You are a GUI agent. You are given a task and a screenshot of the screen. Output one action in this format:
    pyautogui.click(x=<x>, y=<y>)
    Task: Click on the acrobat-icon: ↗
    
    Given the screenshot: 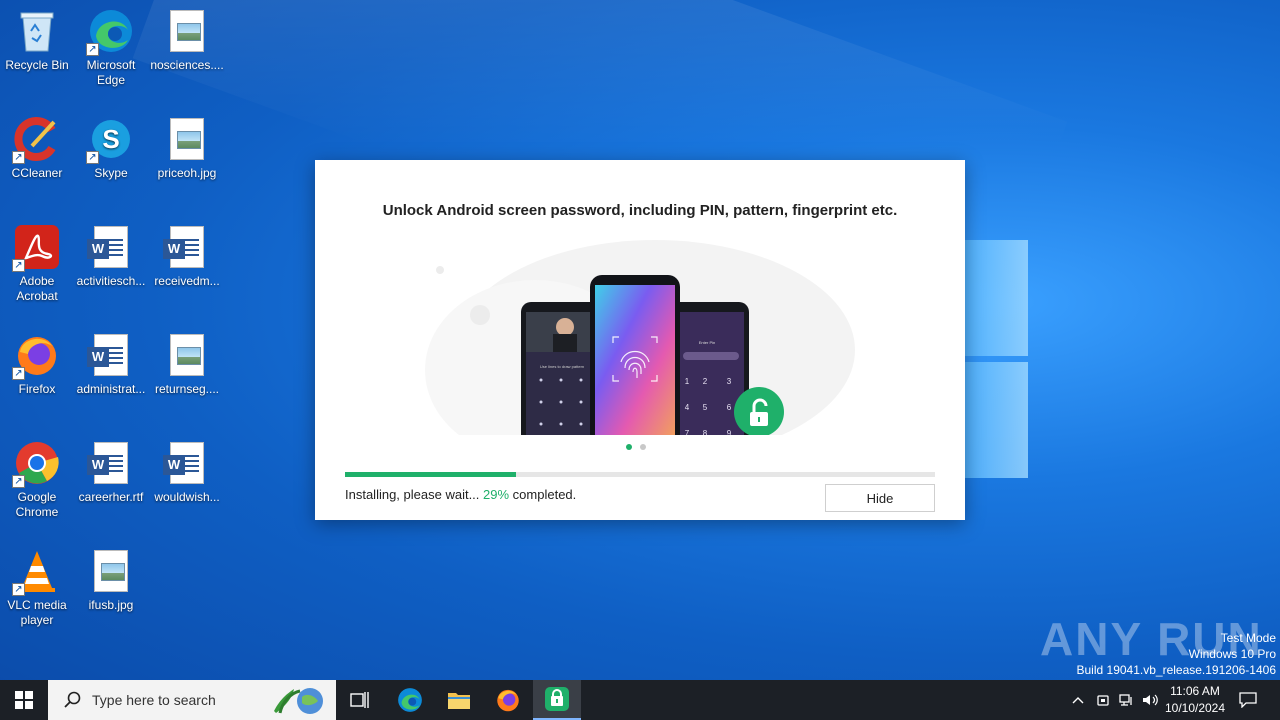 What is the action you would take?
    pyautogui.click(x=36, y=248)
    